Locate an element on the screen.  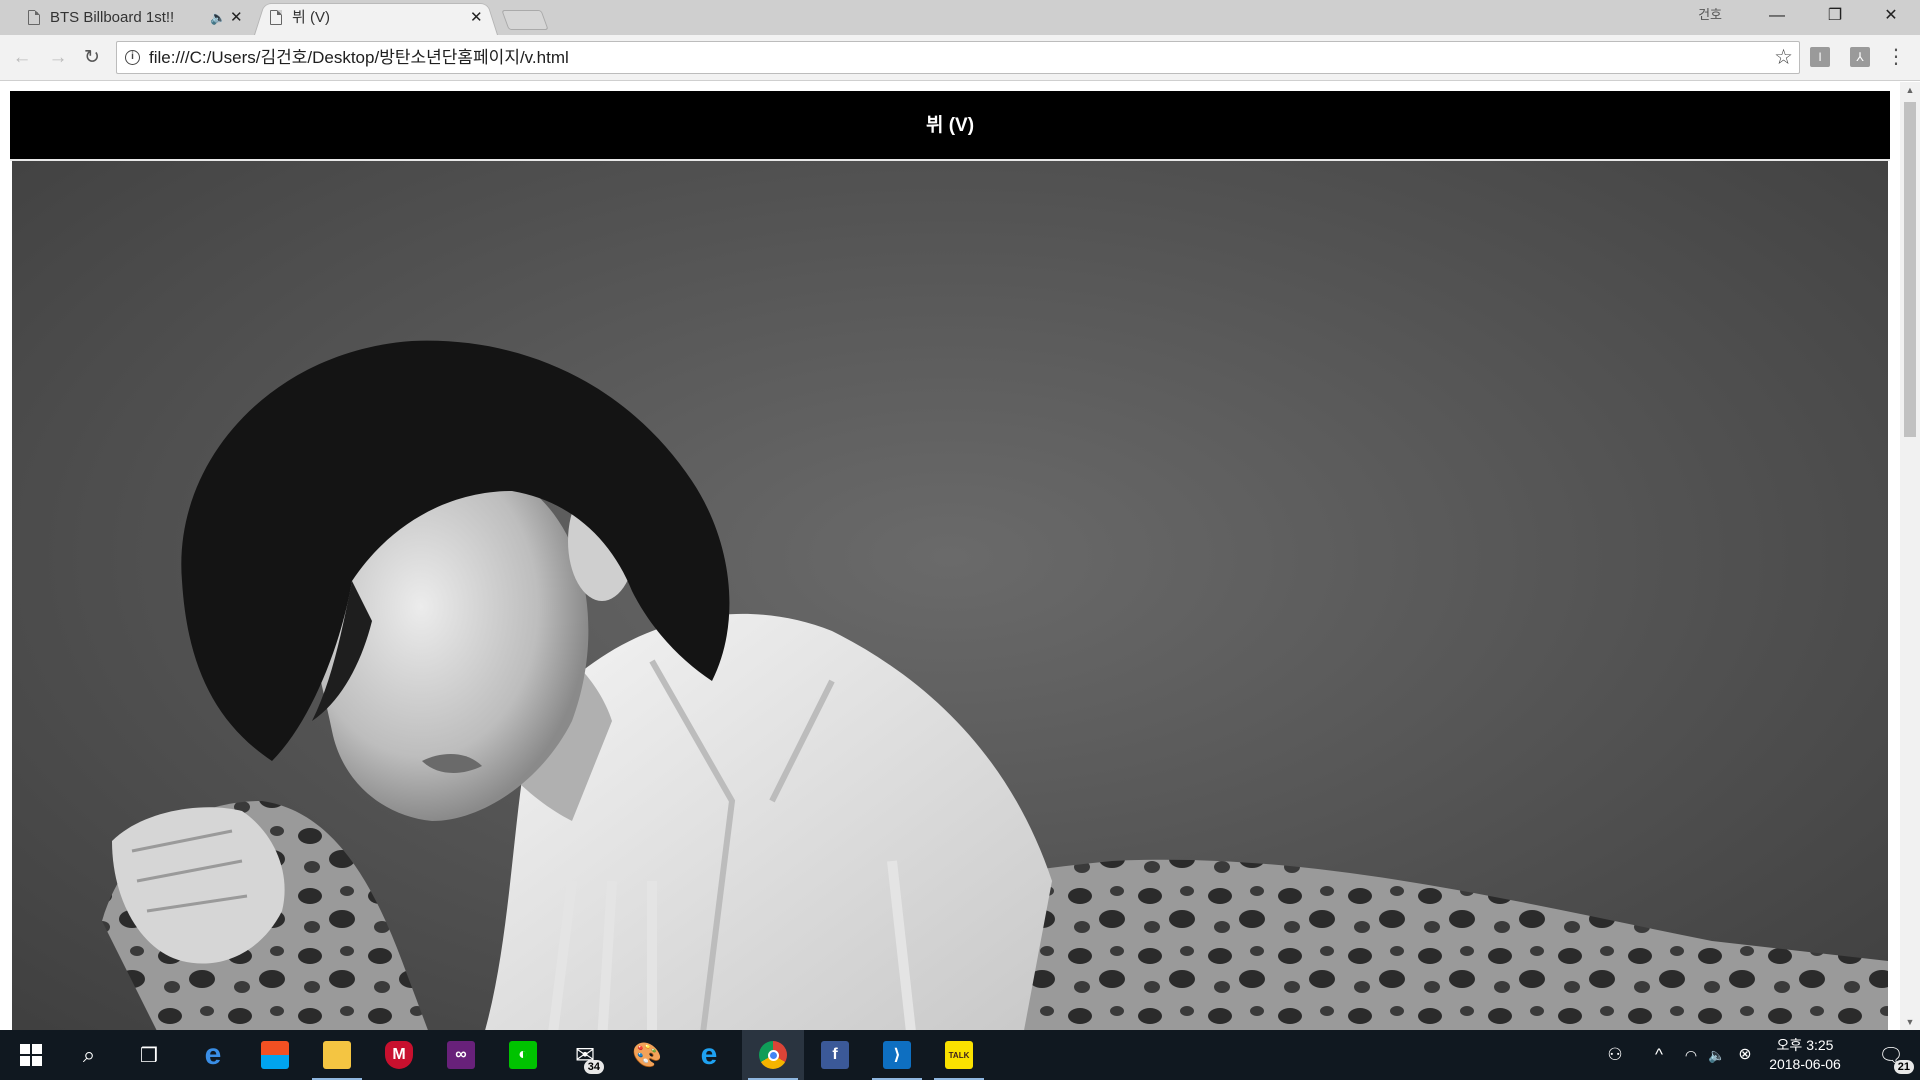
task-view-icon: ❒ is located at coordinates (149, 1055).